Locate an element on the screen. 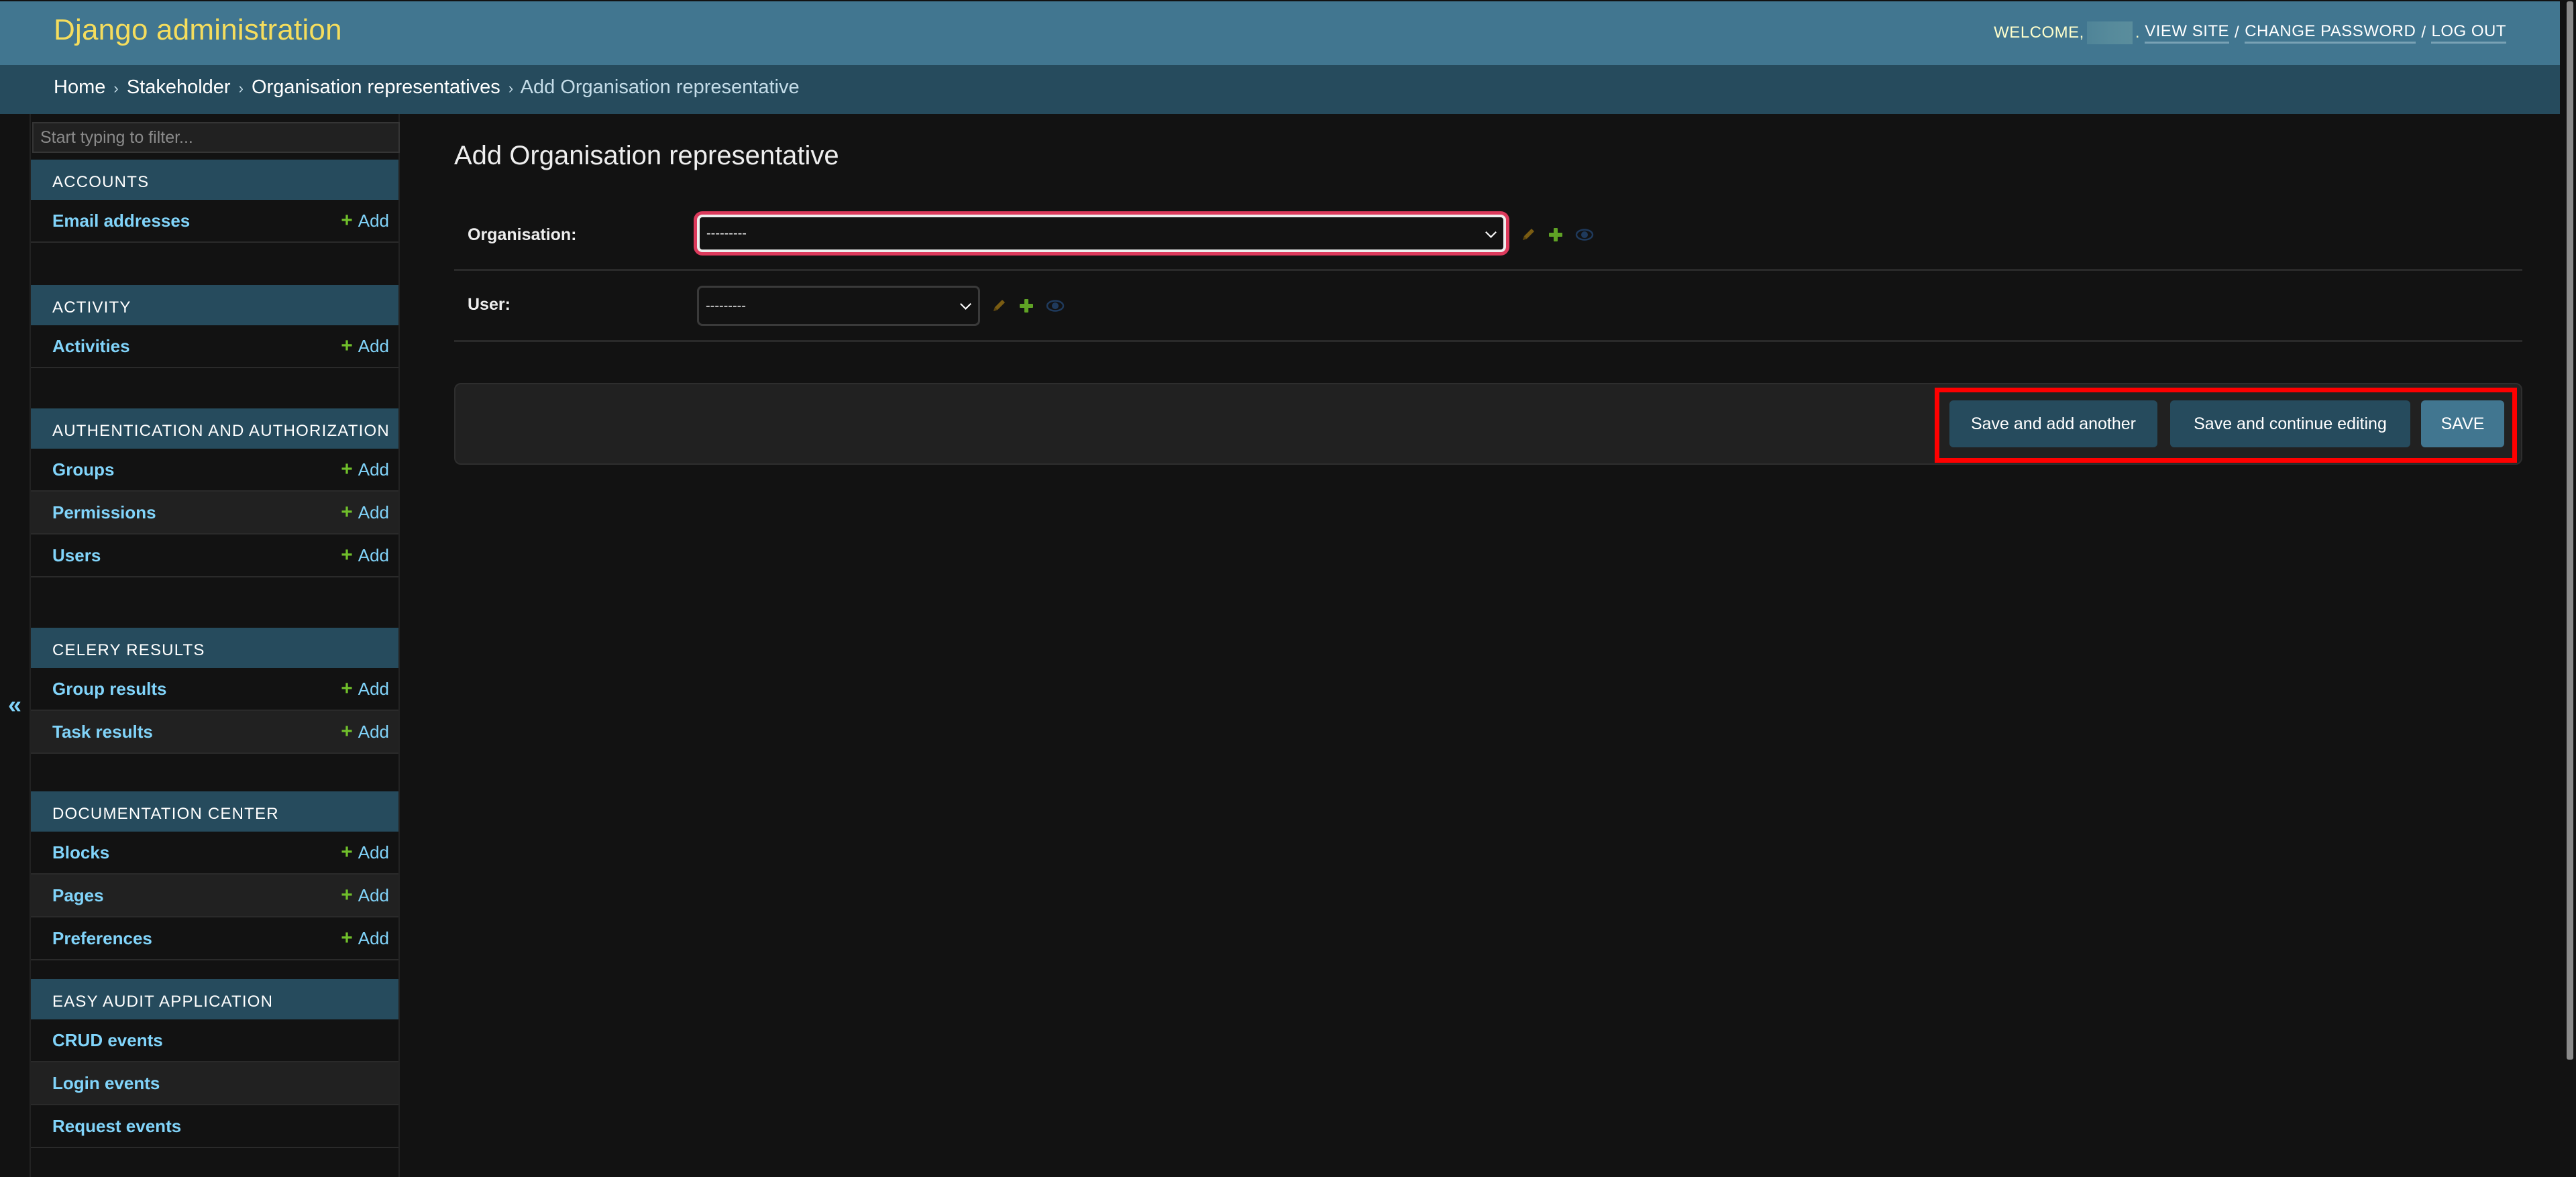 The width and height of the screenshot is (2576, 1177). user-label: User: is located at coordinates (489, 304).